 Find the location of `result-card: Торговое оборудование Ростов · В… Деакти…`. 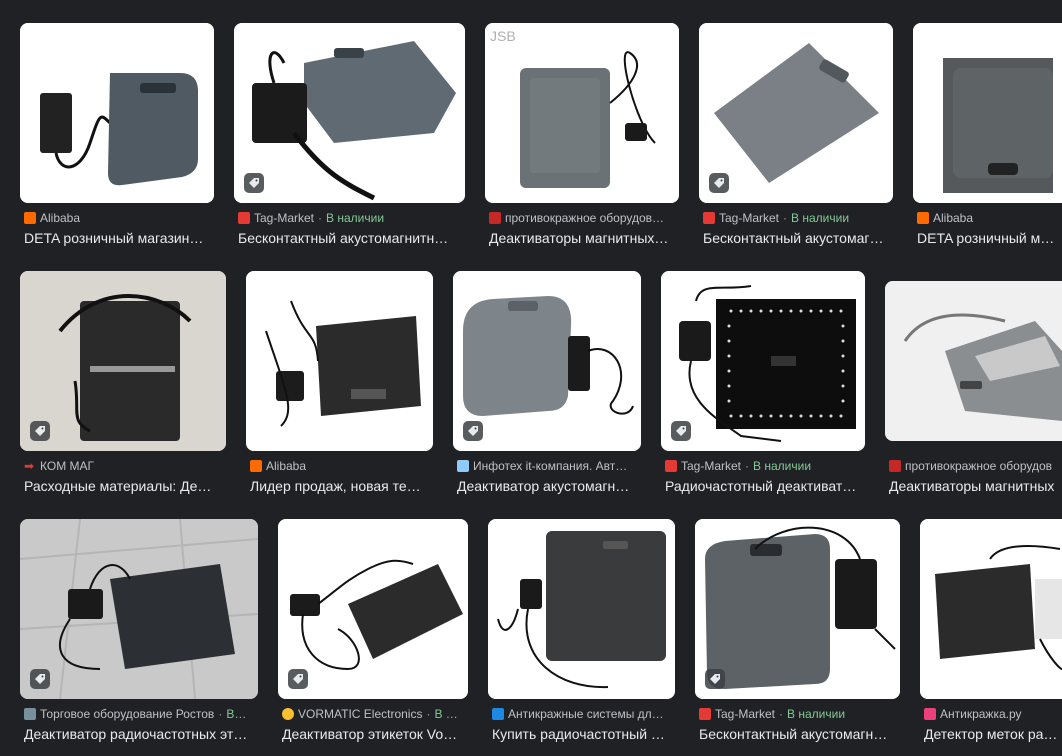

result-card: Торговое оборудование Ростов · В… Деакти… is located at coordinates (139, 634).